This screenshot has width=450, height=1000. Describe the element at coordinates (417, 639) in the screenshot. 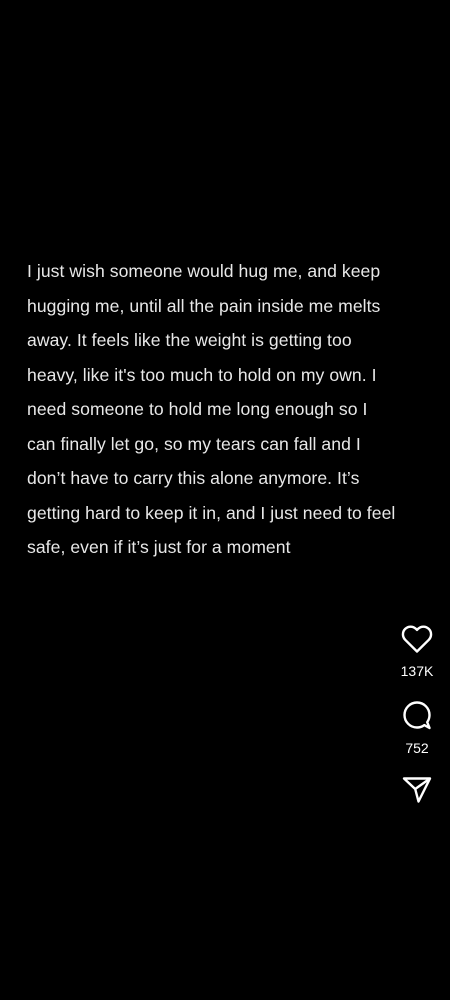

I see `heart-icon` at that location.